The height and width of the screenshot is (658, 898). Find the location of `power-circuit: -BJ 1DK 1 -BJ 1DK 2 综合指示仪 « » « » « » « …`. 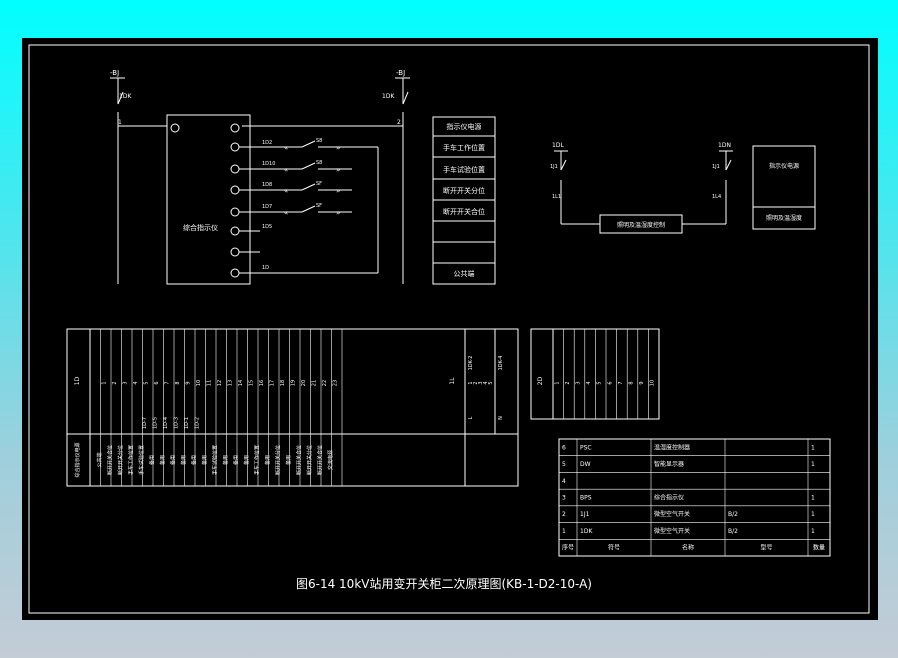

power-circuit: -BJ 1DK 1 -BJ 1DK 2 综合指示仪 « » « » « » « … is located at coordinates (260, 177).